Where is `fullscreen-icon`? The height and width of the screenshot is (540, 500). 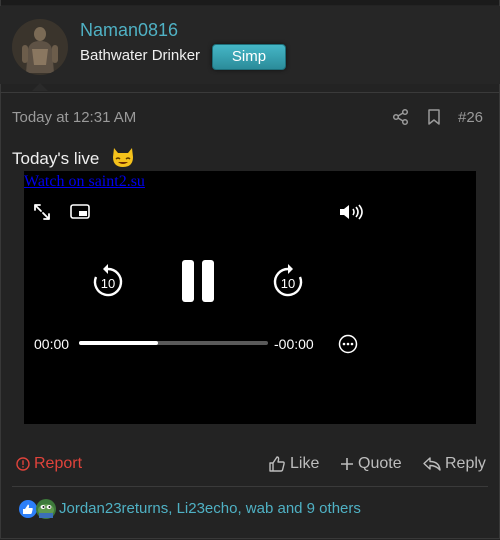
fullscreen-icon is located at coordinates (42, 212).